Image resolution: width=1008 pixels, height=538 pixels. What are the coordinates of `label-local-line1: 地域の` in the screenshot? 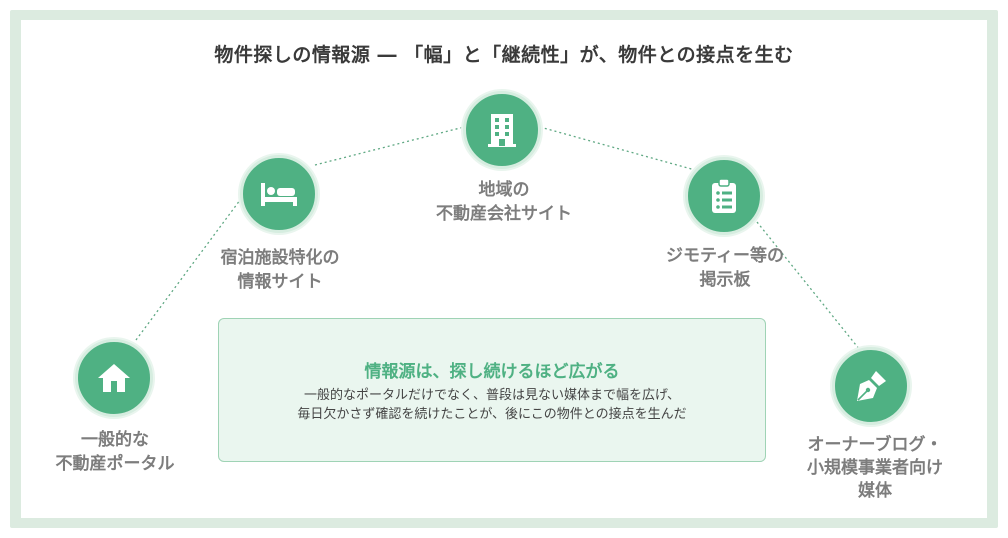 It's located at (504, 190).